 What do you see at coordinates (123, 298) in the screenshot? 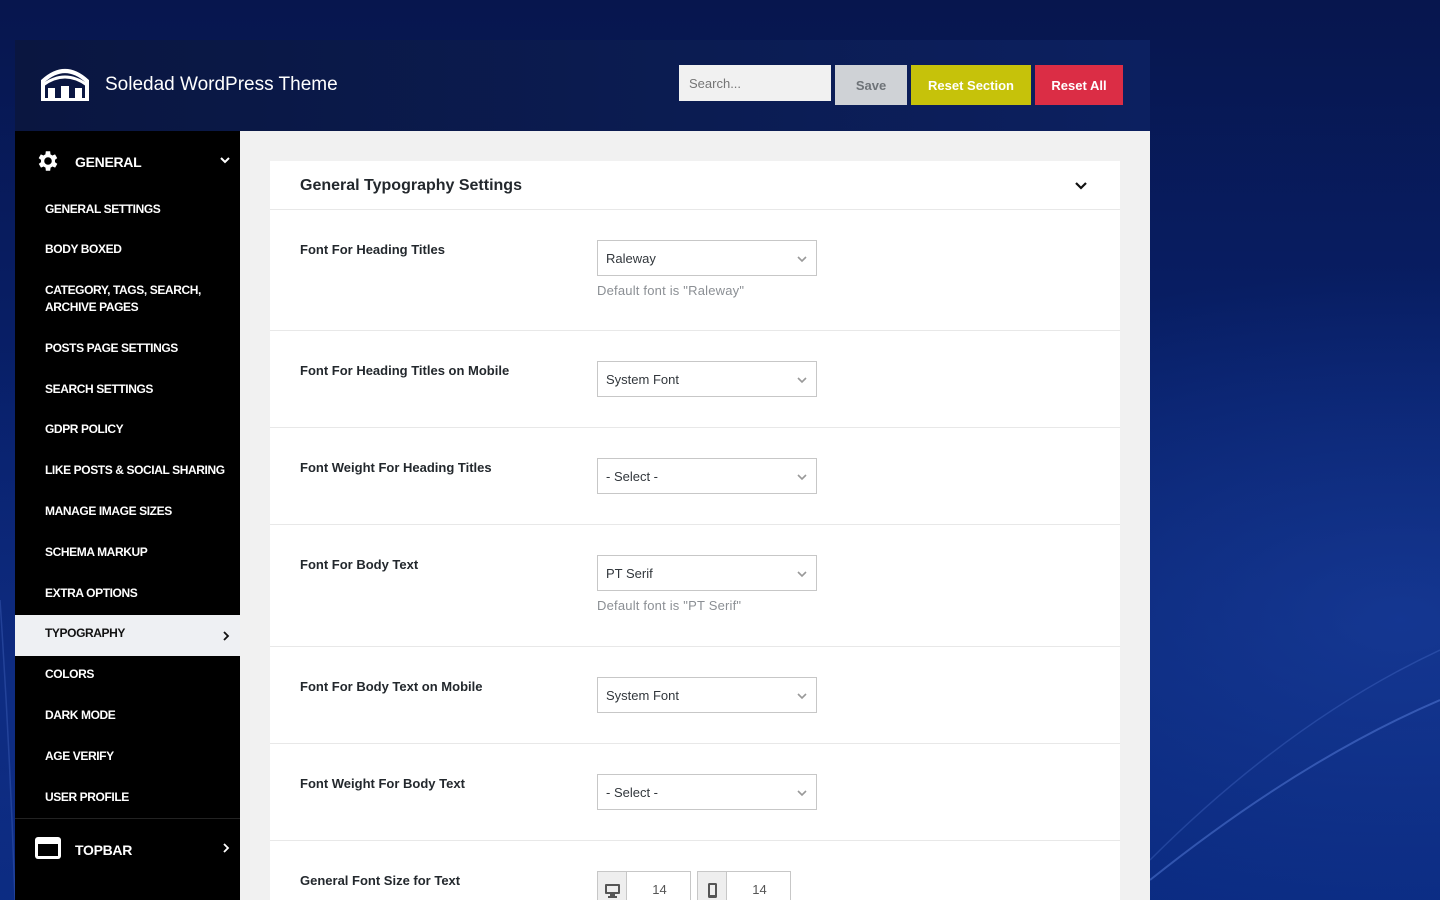
I see `sidebar-item-label: CATEGORY, TAGS, SEARCH, ARCHIVE PAGES` at bounding box center [123, 298].